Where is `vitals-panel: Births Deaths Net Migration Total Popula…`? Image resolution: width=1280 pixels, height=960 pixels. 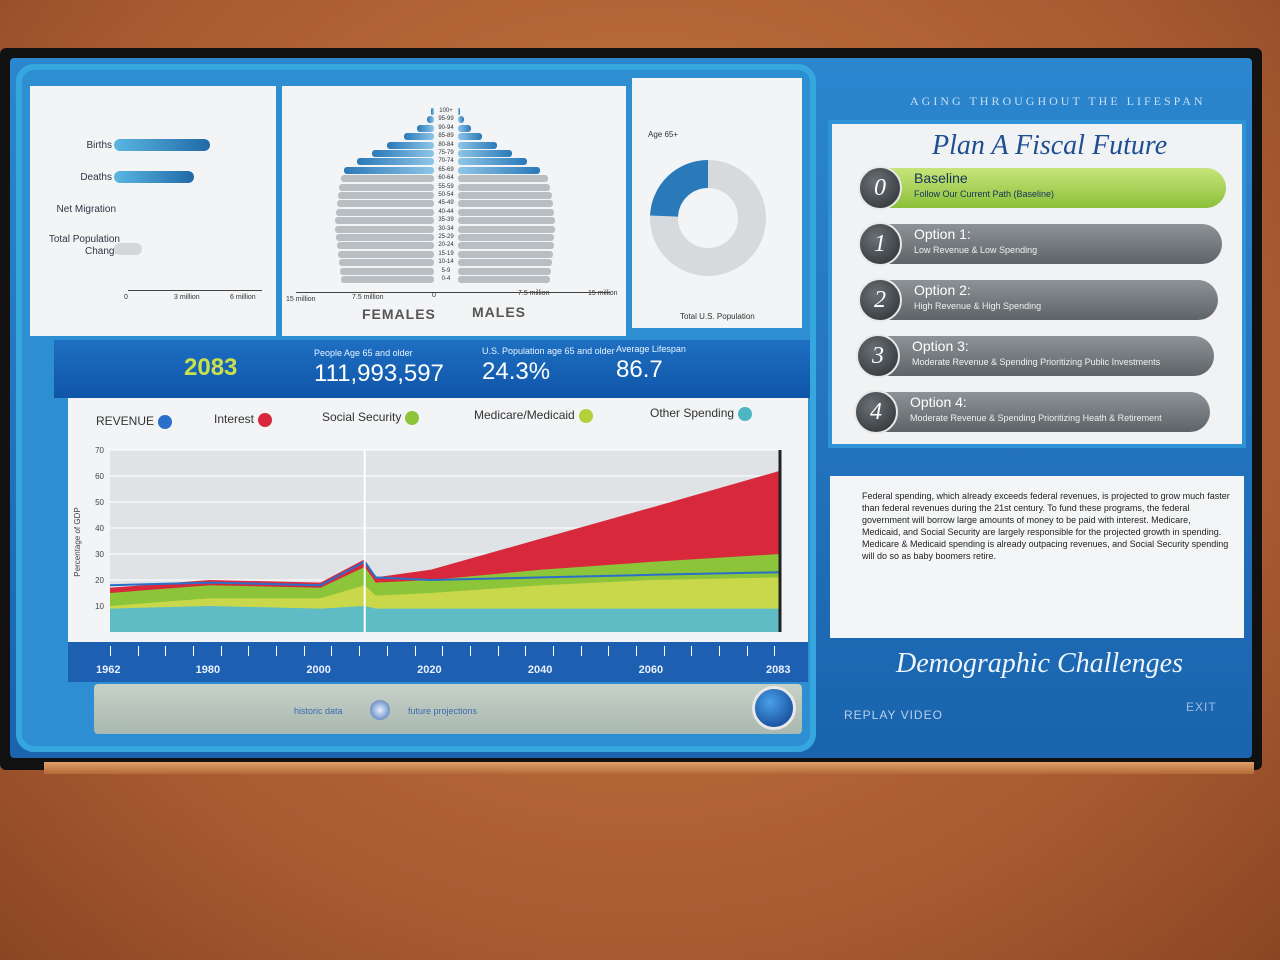 vitals-panel: Births Deaths Net Migration Total Popula… is located at coordinates (153, 211).